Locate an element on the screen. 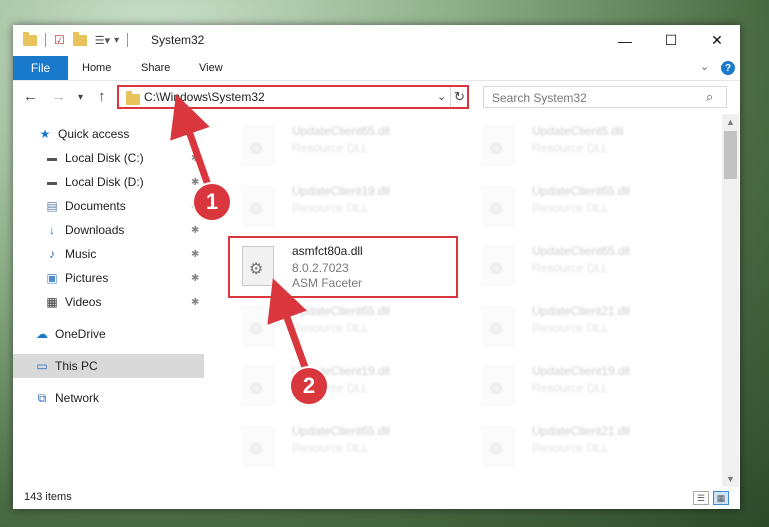  tab-file: File is located at coordinates (40, 68).